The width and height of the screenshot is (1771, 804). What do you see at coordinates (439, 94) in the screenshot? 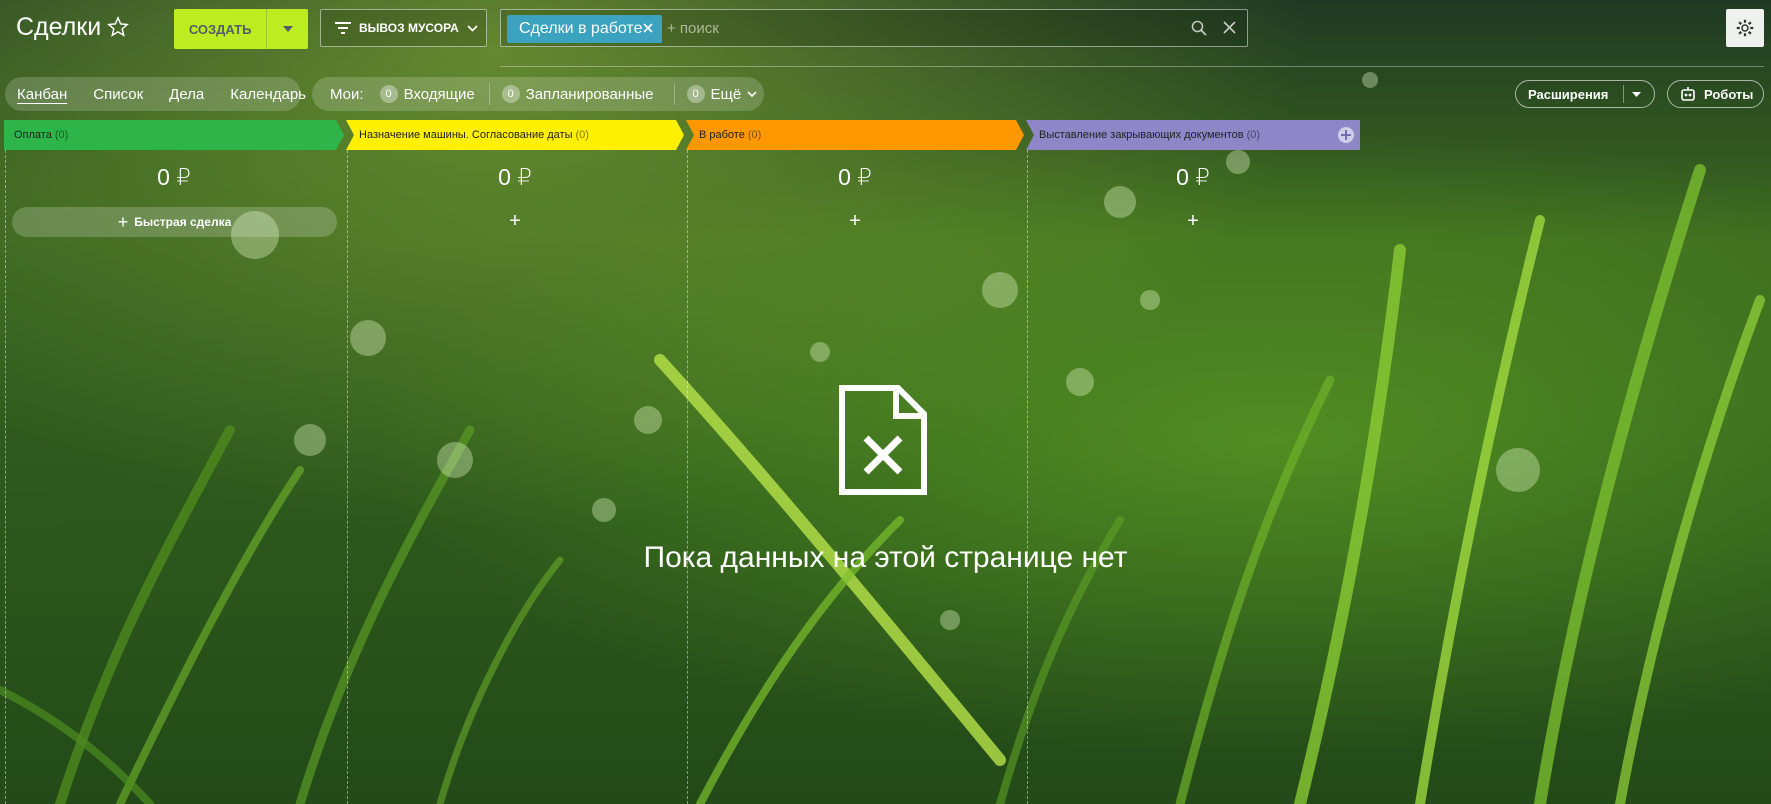
I see `counter-label: Входящие` at bounding box center [439, 94].